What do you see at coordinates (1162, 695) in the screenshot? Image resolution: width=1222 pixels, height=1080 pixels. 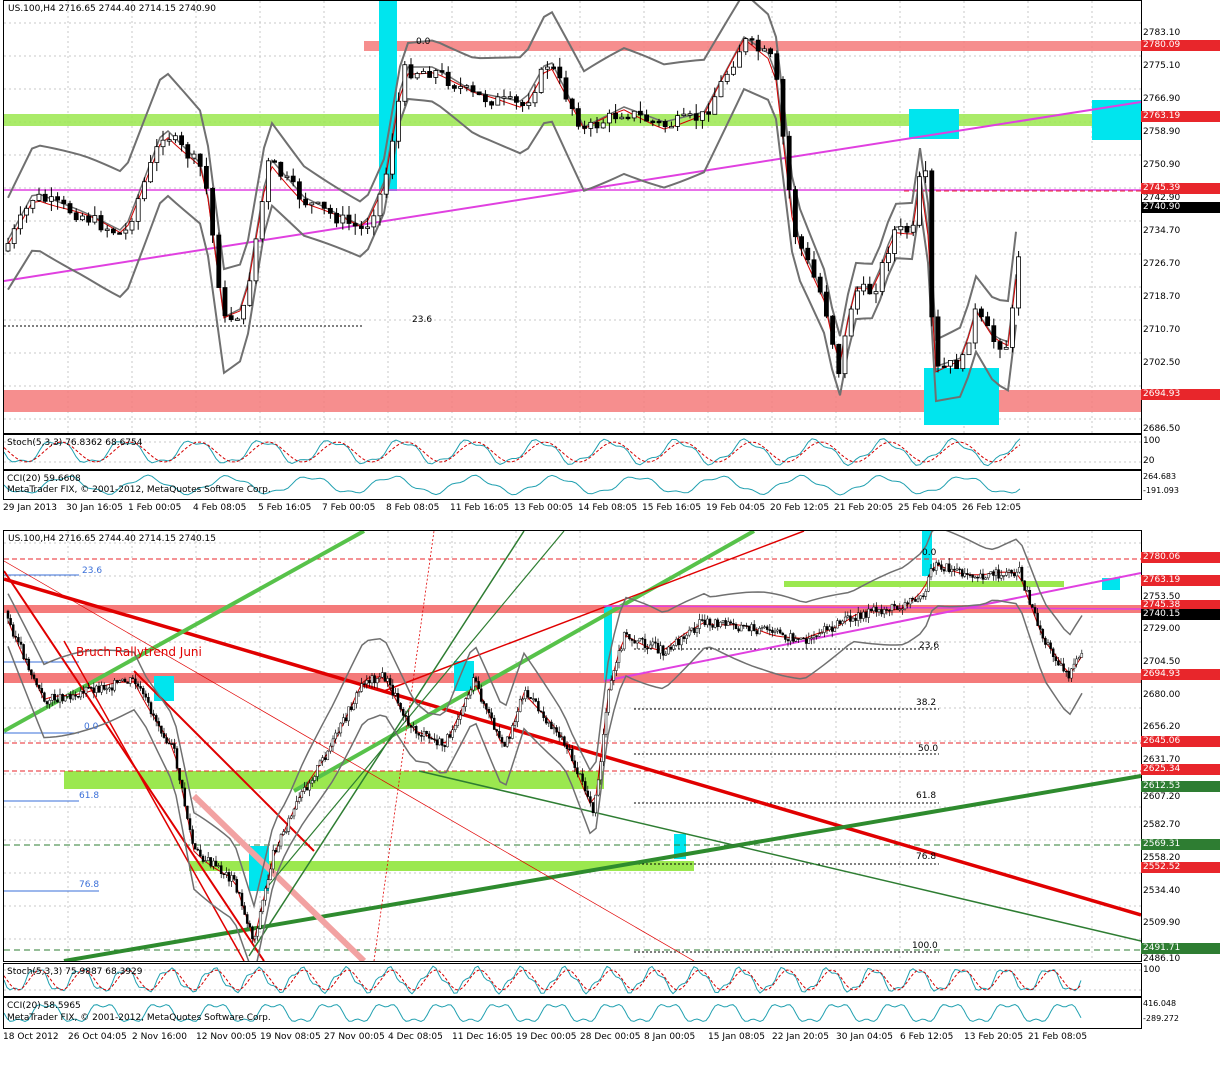 I see `price-label: 2680.00` at bounding box center [1162, 695].